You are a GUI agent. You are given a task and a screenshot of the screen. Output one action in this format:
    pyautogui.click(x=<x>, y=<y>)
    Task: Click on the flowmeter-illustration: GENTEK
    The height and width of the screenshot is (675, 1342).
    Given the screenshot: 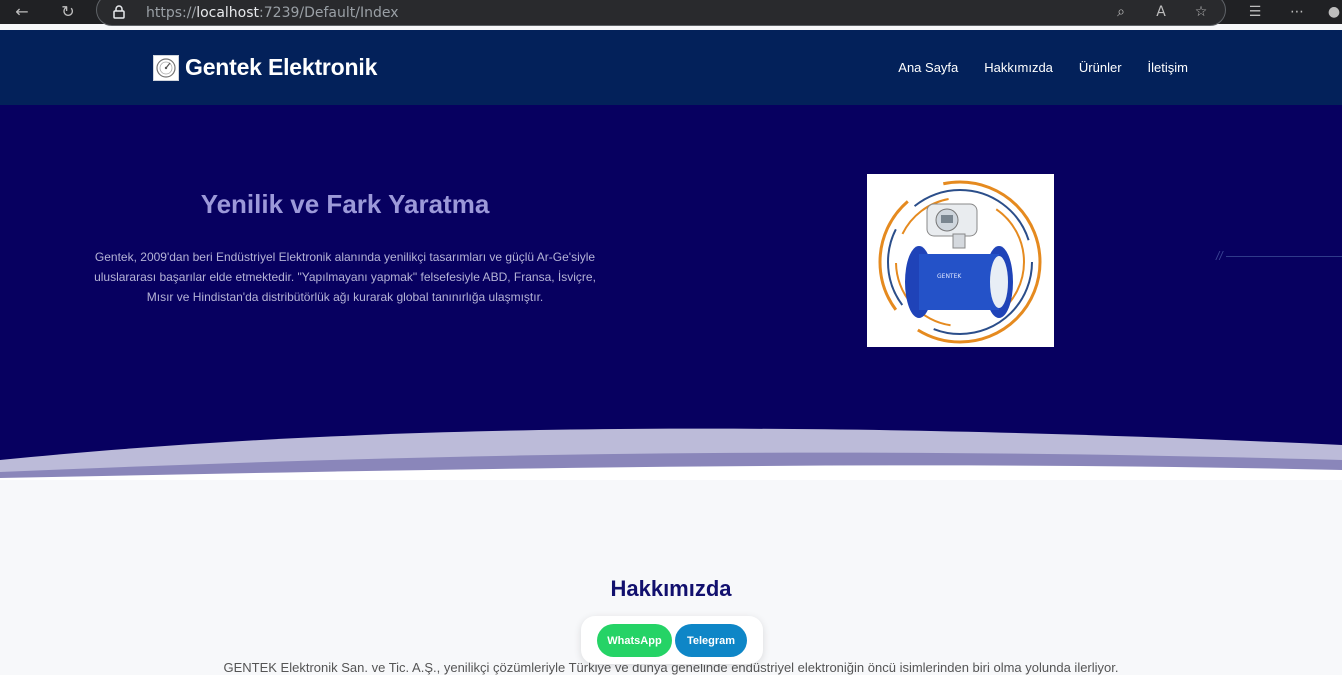 What is the action you would take?
    pyautogui.click(x=960, y=262)
    